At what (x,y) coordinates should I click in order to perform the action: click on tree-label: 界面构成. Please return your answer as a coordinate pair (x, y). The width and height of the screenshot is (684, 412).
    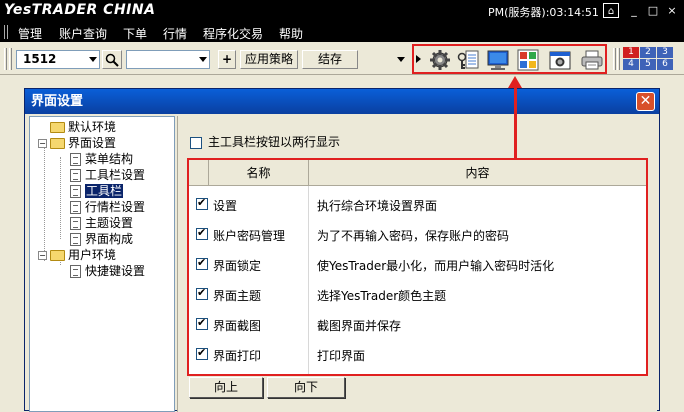
    Looking at the image, I should click on (109, 239).